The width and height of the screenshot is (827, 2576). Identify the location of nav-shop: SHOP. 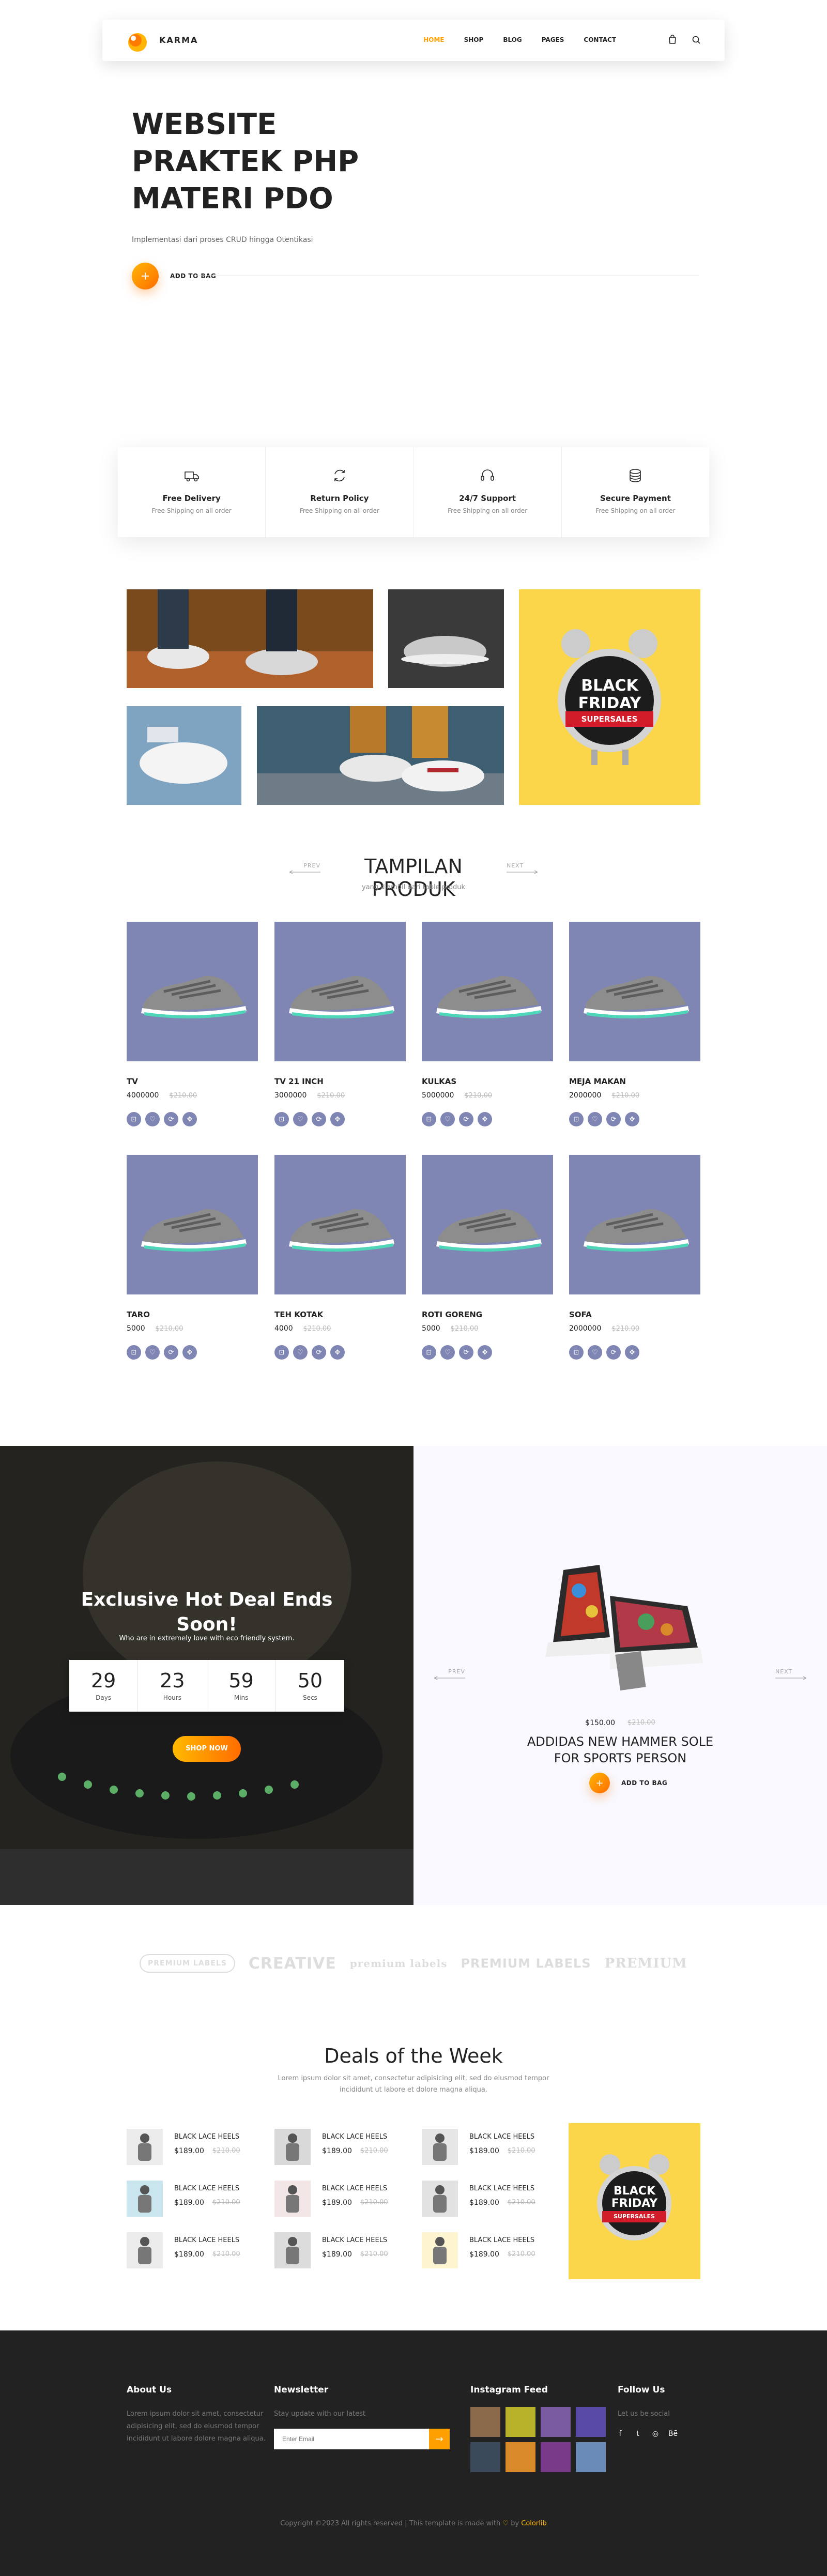
(474, 39).